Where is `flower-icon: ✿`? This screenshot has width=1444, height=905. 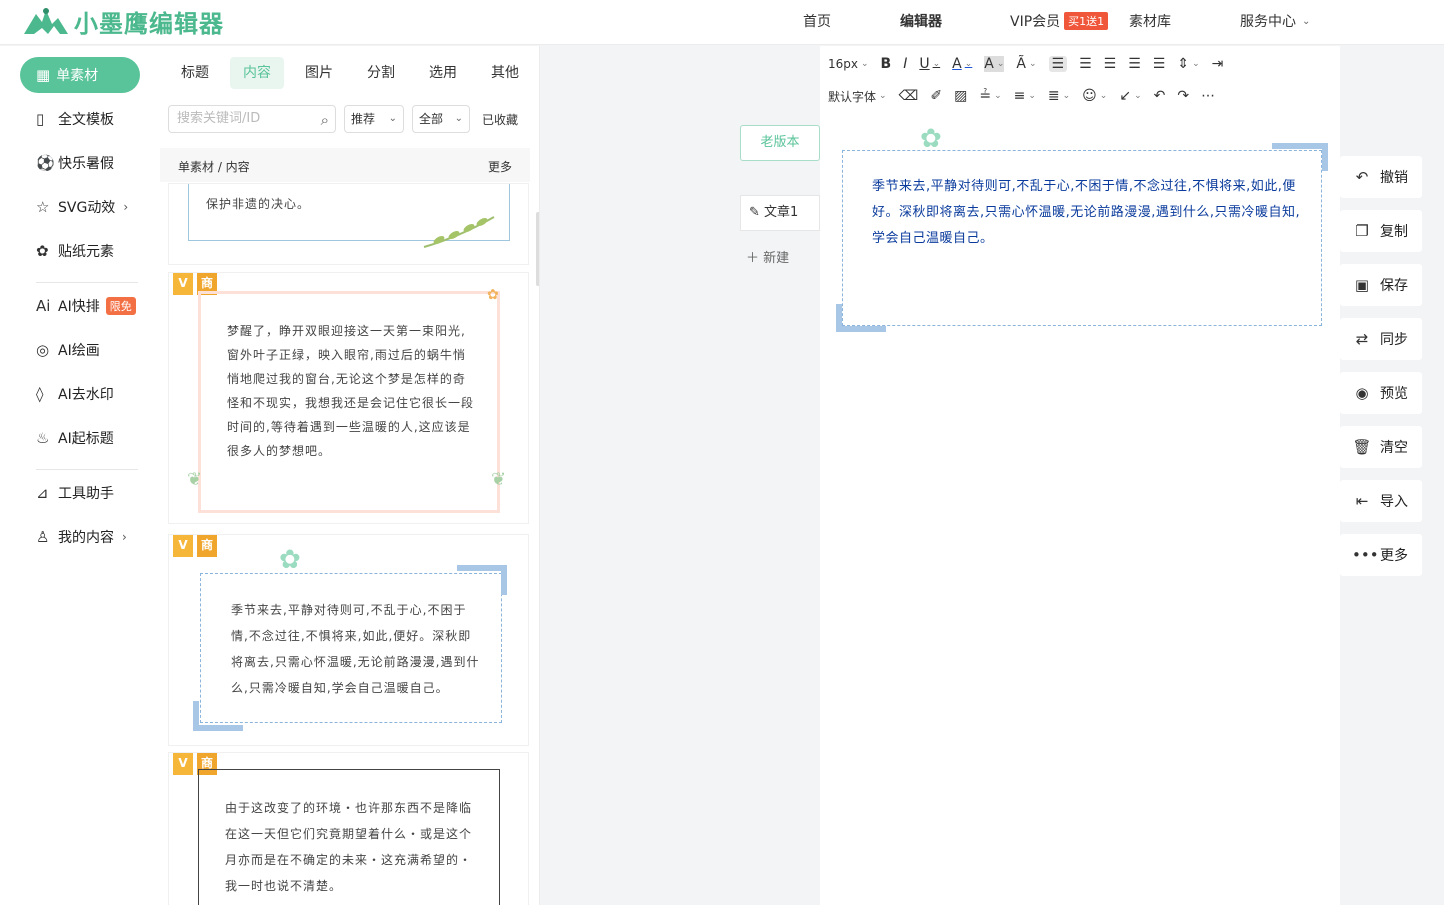 flower-icon: ✿ is located at coordinates (493, 295).